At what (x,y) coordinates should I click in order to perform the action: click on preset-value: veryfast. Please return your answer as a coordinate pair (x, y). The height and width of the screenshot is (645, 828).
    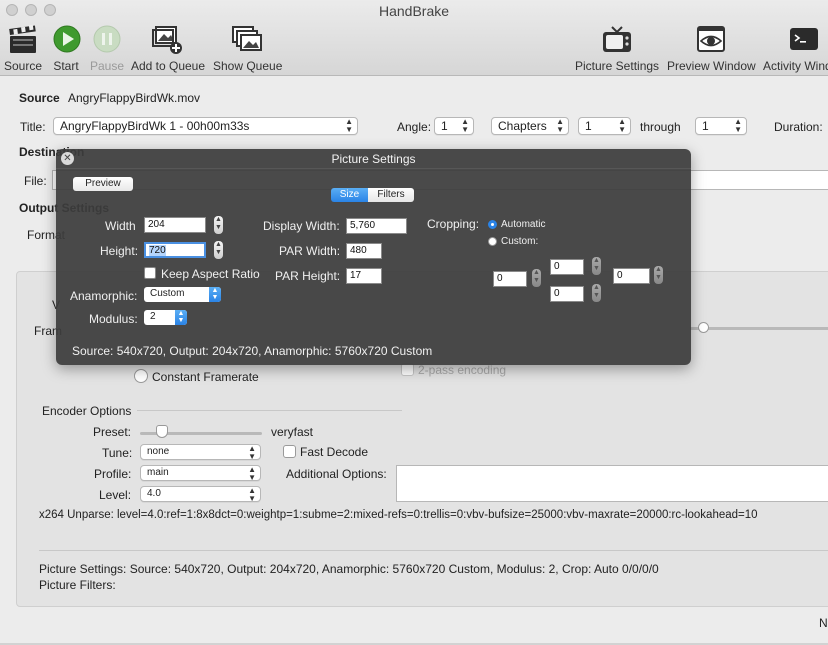
    Looking at the image, I should click on (292, 432).